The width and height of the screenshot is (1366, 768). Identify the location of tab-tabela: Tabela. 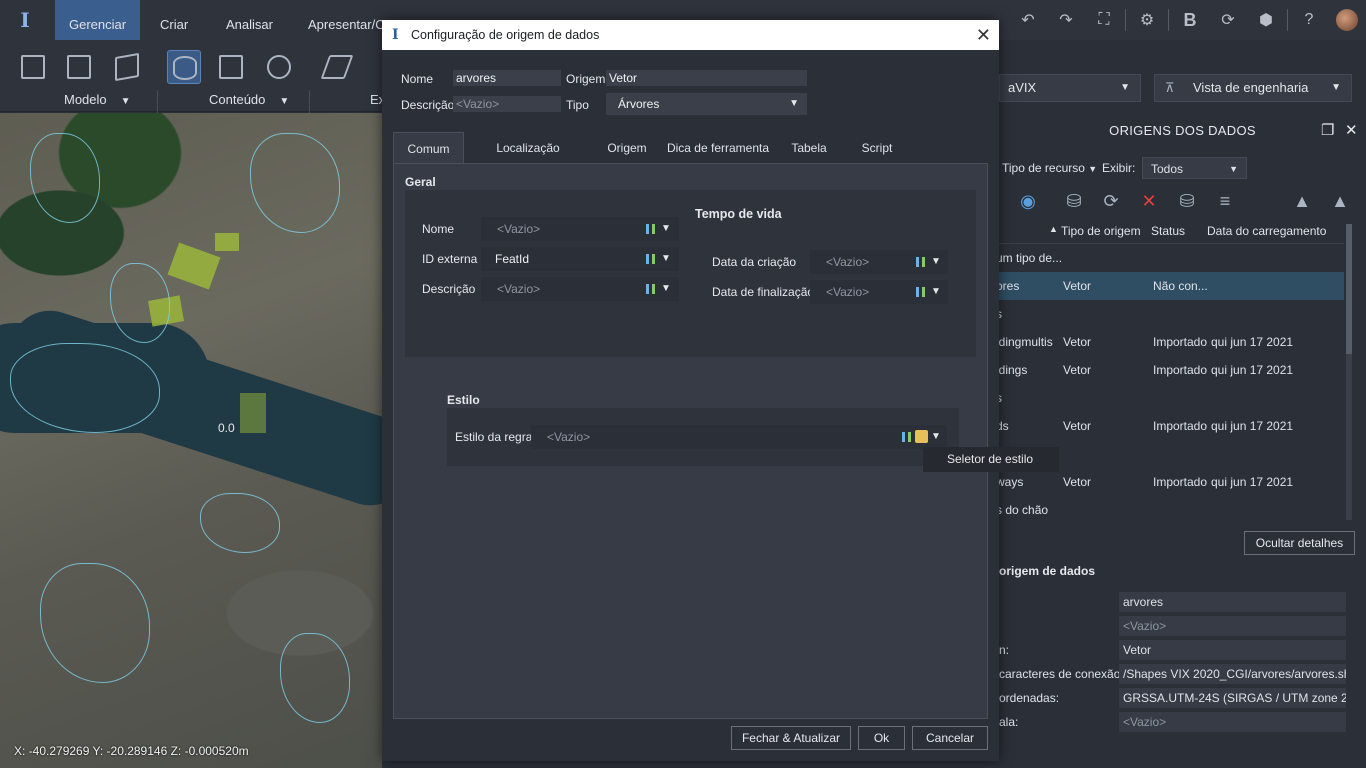
(809, 148).